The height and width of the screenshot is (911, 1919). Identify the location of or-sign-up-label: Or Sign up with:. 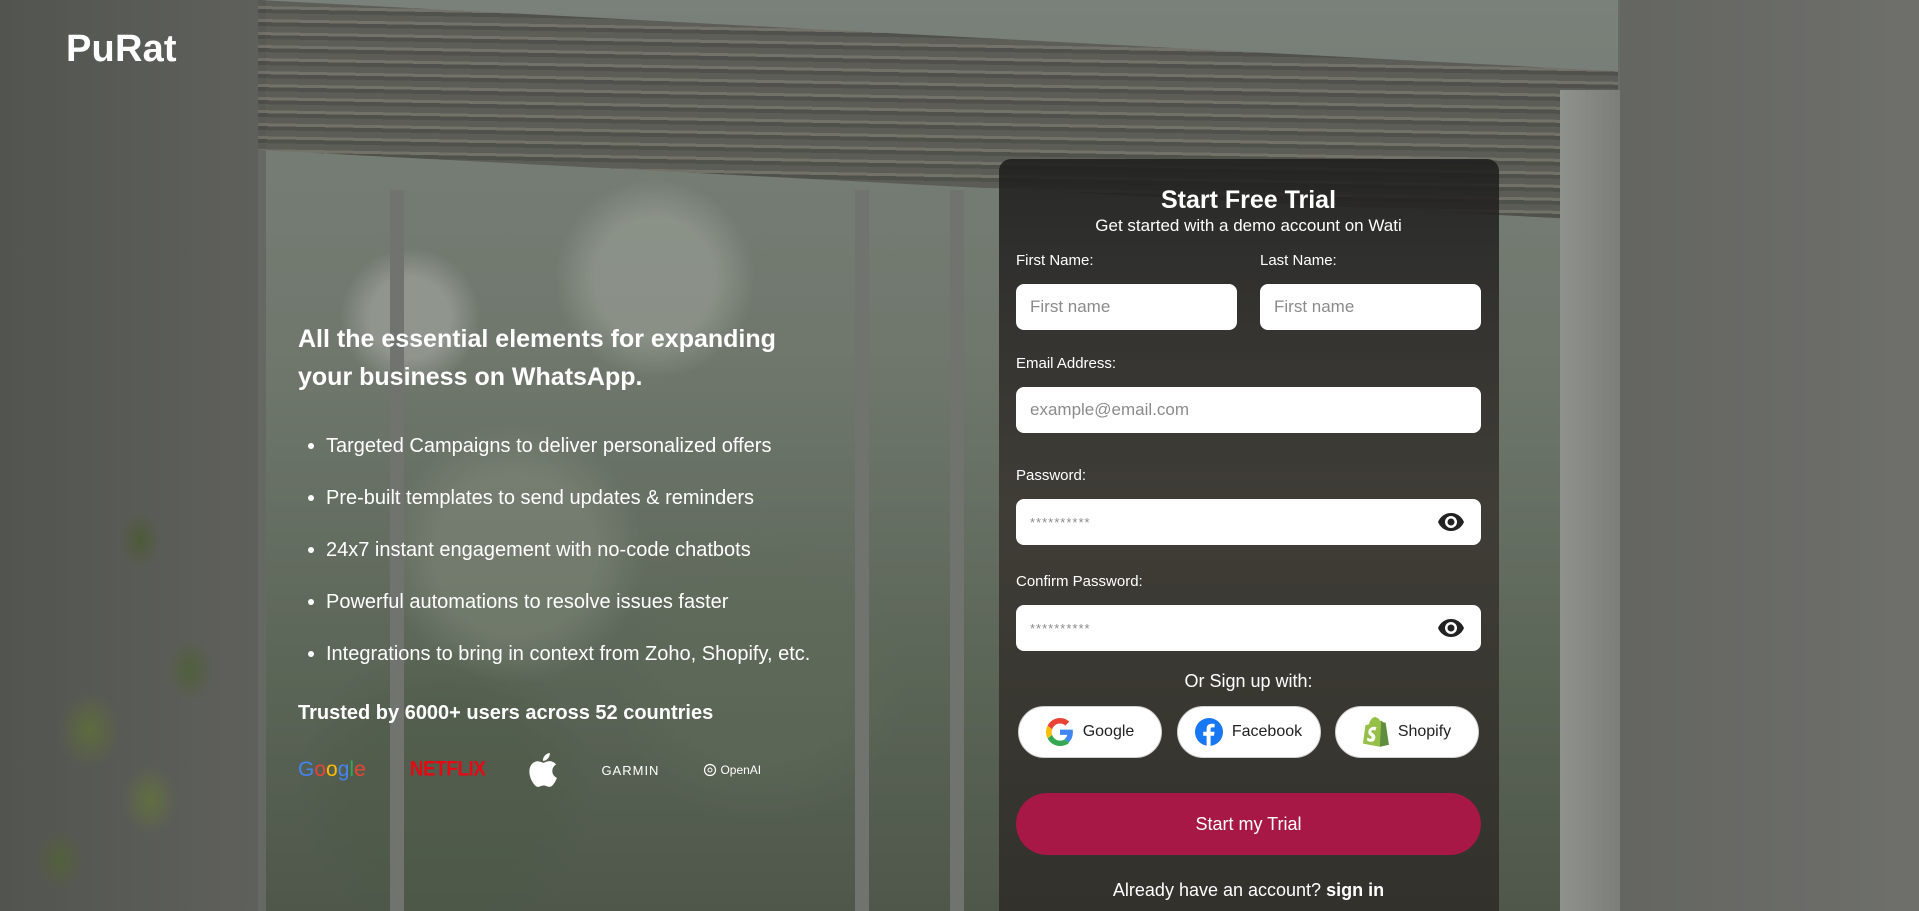
(1248, 681).